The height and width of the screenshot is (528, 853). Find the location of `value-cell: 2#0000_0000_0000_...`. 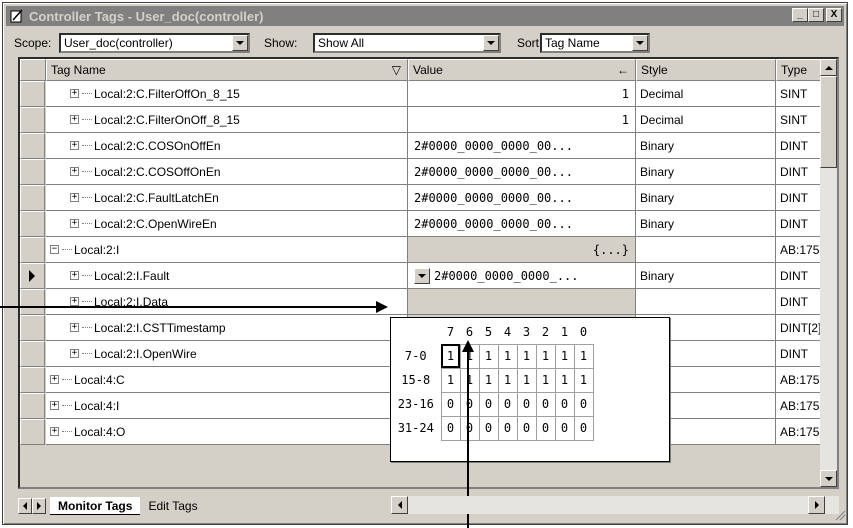

value-cell: 2#0000_0000_0000_... is located at coordinates (522, 276).